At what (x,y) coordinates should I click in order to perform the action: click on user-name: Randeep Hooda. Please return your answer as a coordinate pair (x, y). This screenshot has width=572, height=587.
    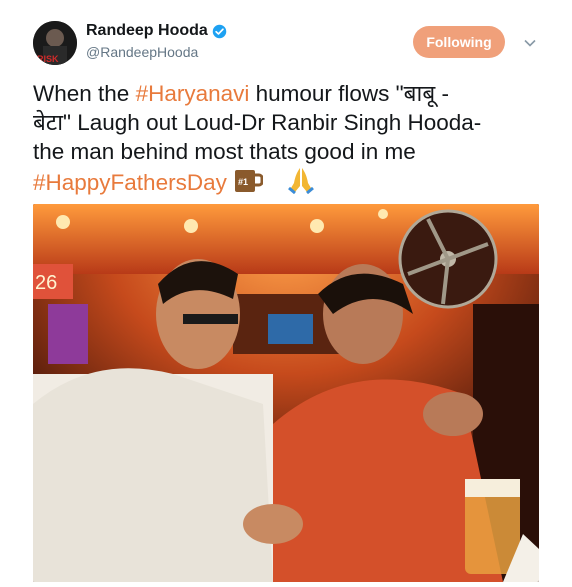
    Looking at the image, I should click on (156, 31).